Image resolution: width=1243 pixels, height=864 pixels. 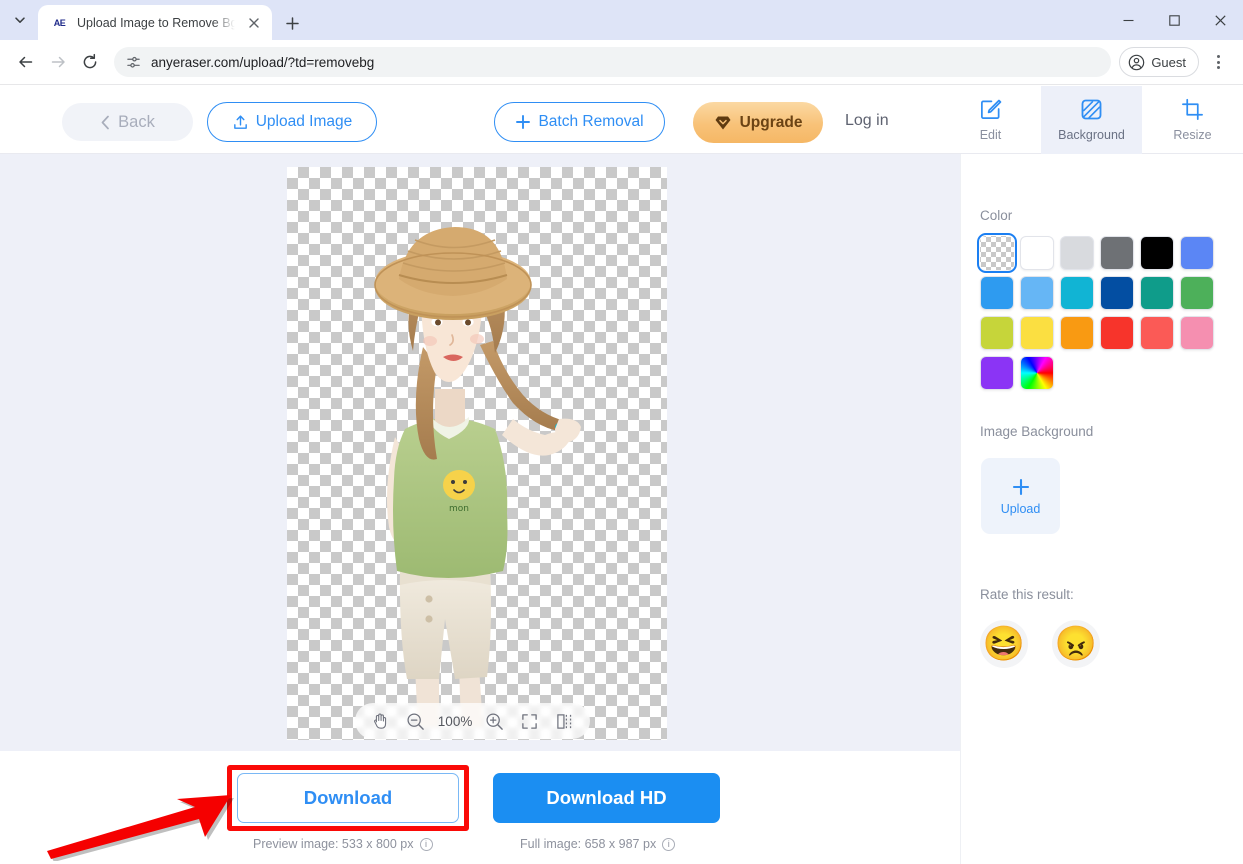 I want to click on swatch-red, so click(x=1117, y=333).